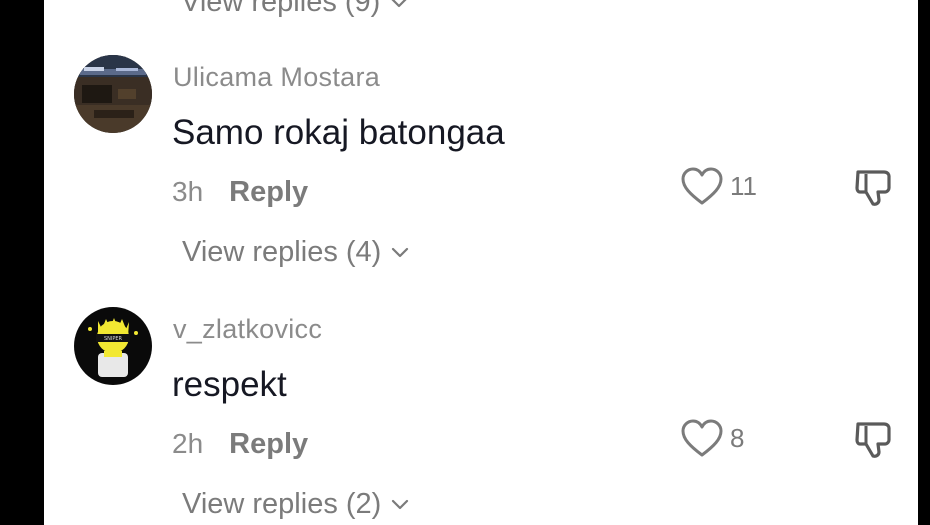 The width and height of the screenshot is (930, 525). Describe the element at coordinates (247, 329) in the screenshot. I see `comment-username: v_zlatkovicc` at that location.